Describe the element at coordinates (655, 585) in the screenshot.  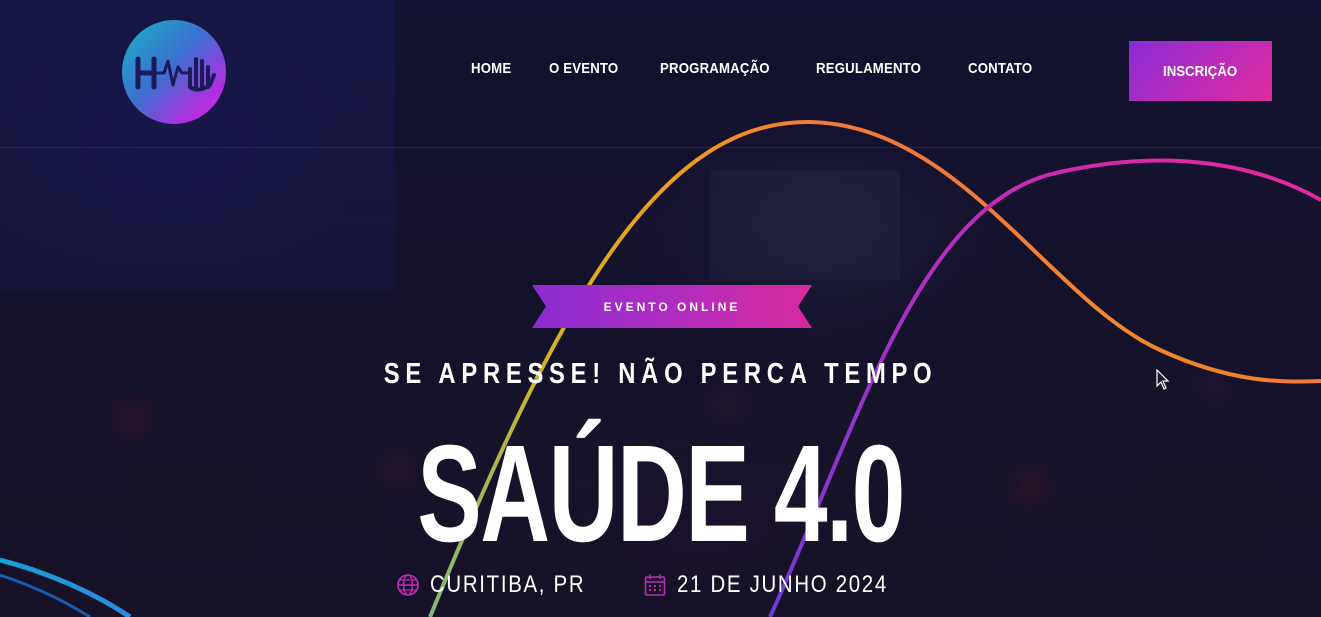
I see `calendar-icon` at that location.